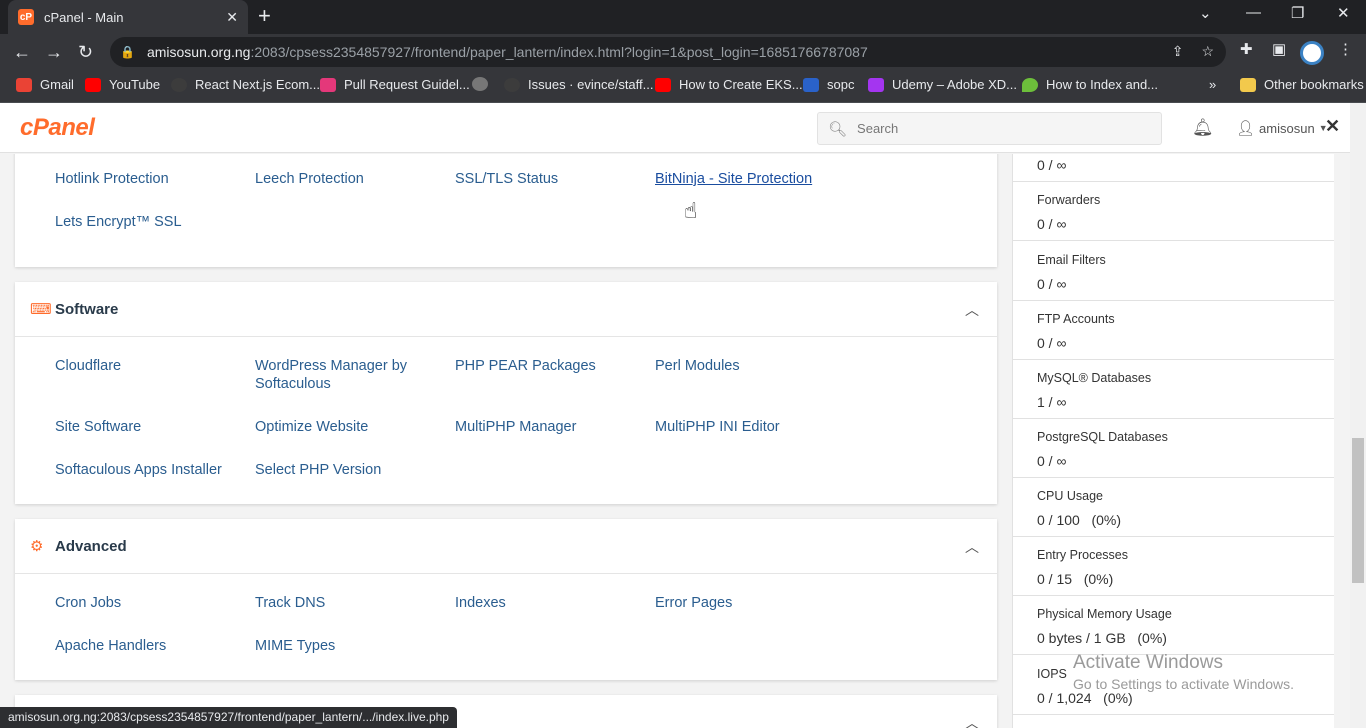  Describe the element at coordinates (1343, 13) in the screenshot. I see `close-window-icon: ✕` at that location.